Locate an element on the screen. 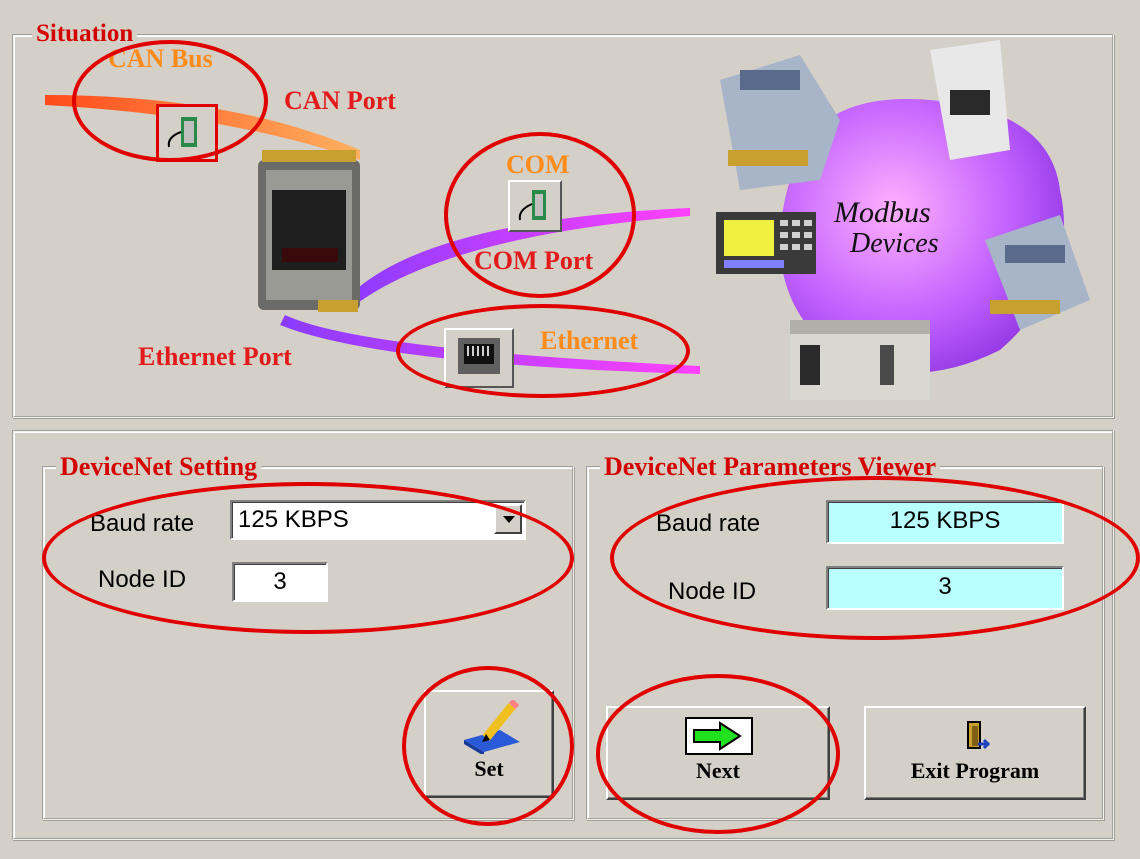 The width and height of the screenshot is (1140, 859). node-id-label: Node ID is located at coordinates (142, 579).